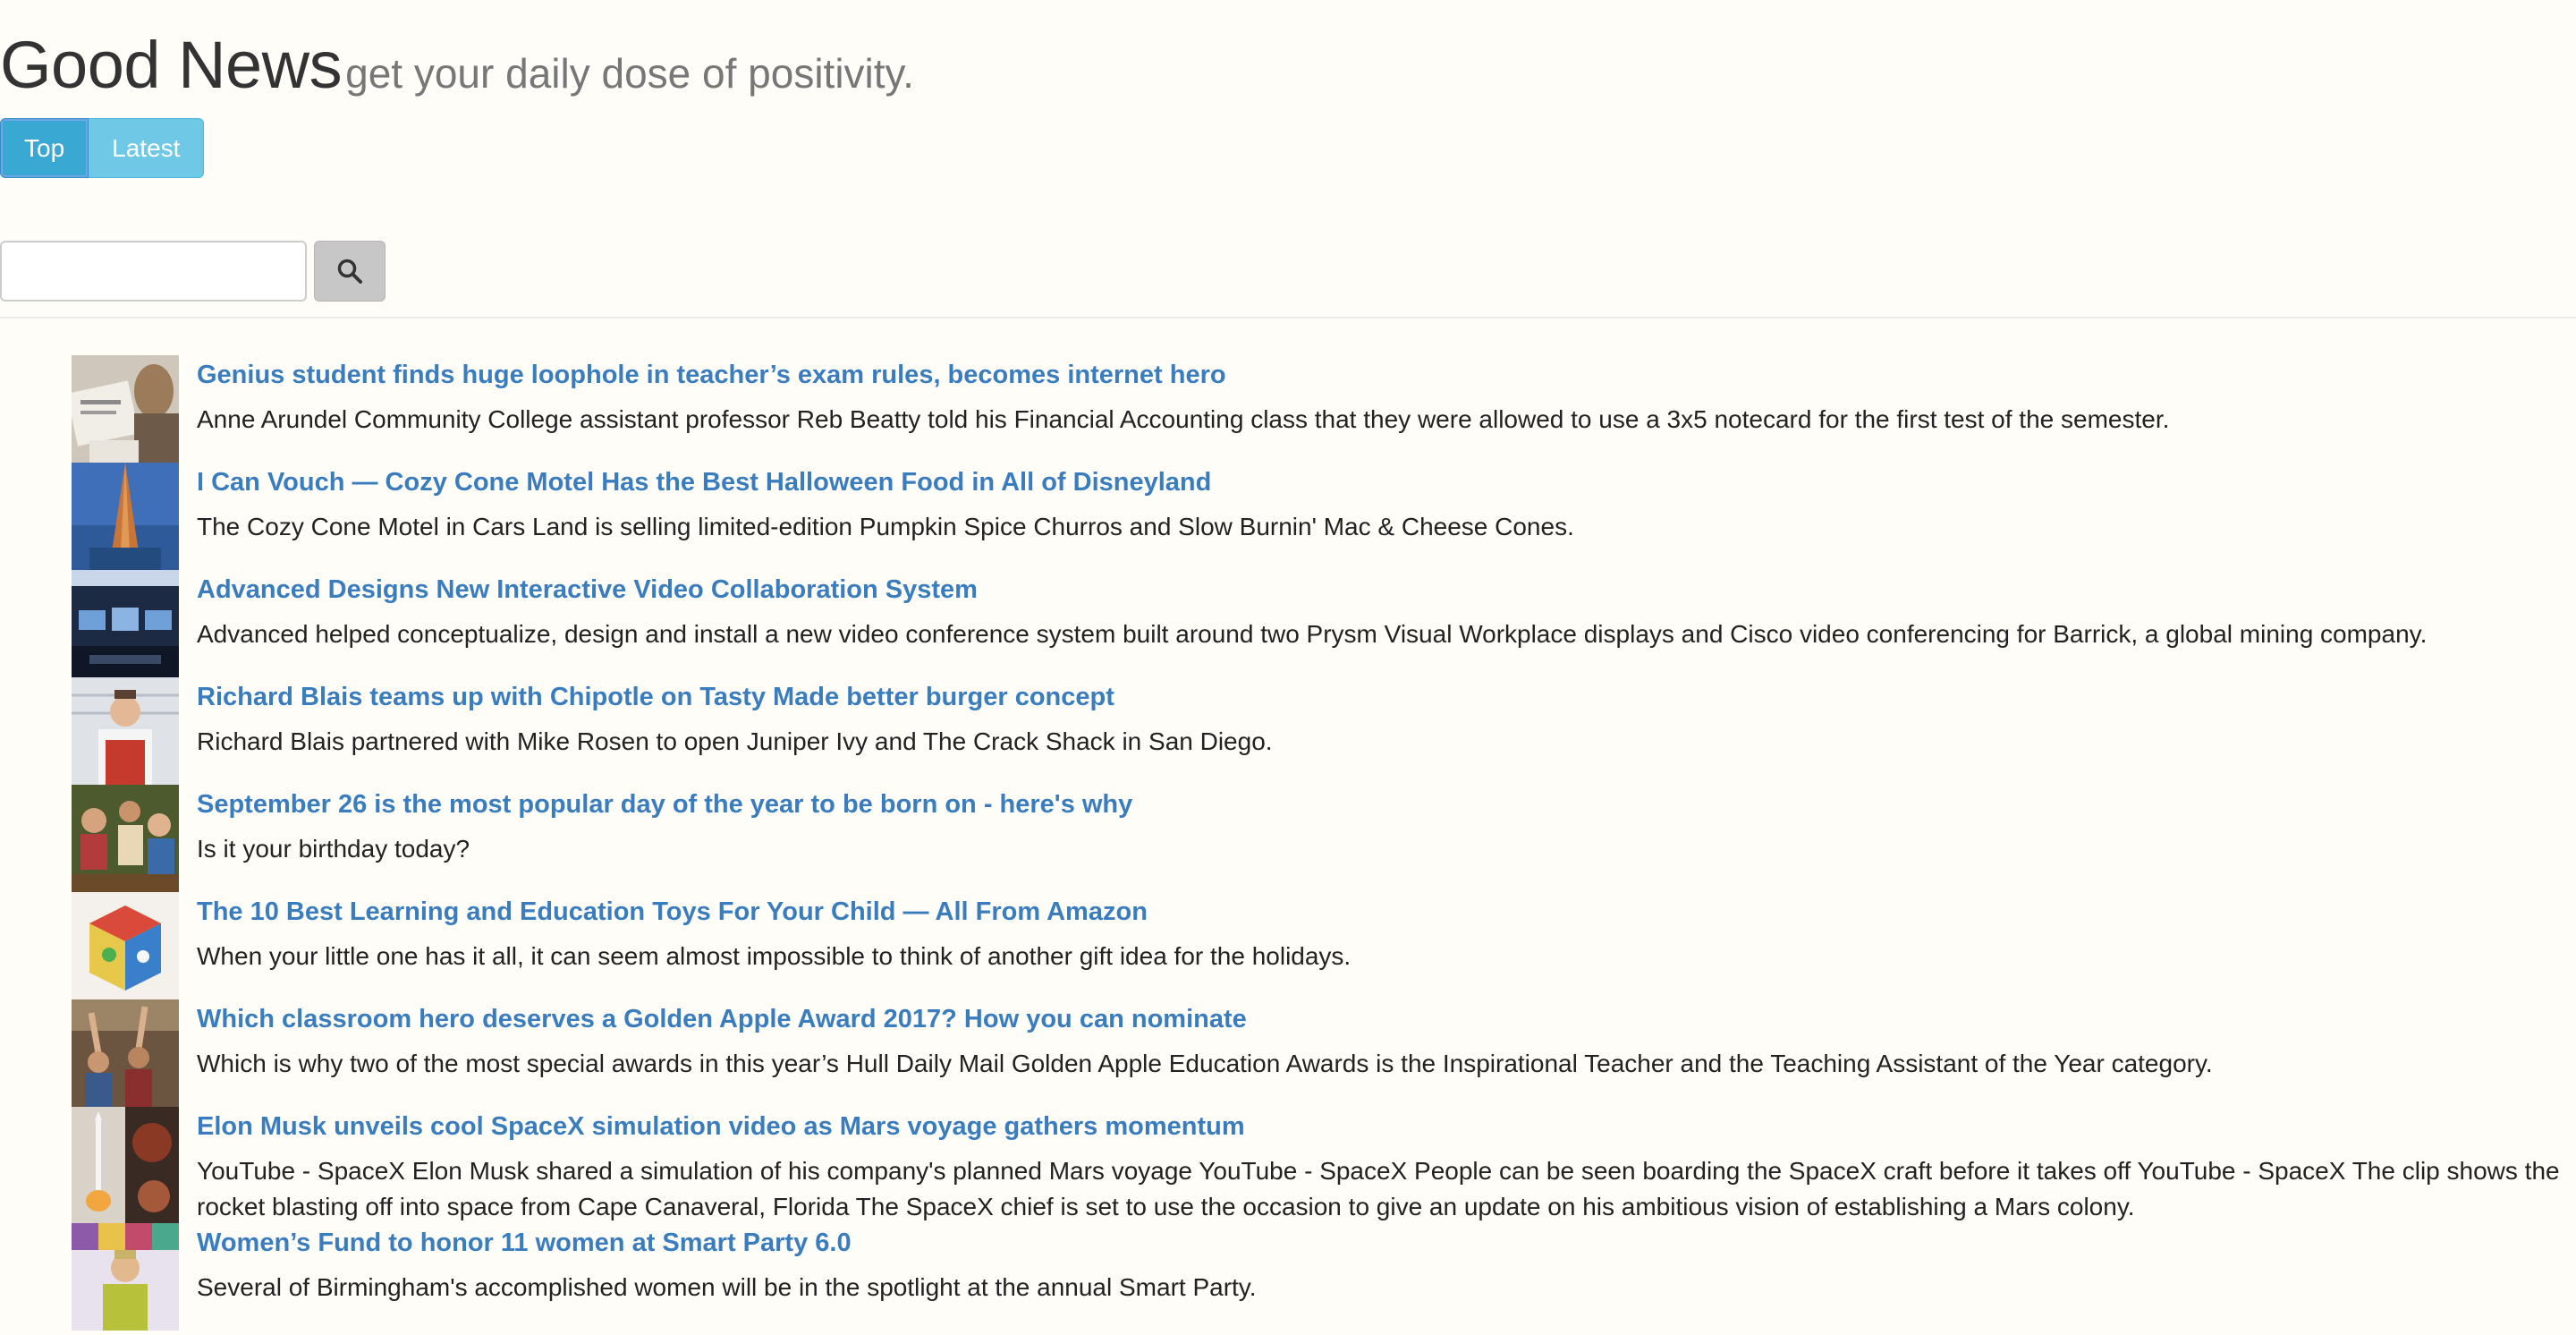  Describe the element at coordinates (153, 271) in the screenshot. I see `search-input` at that location.